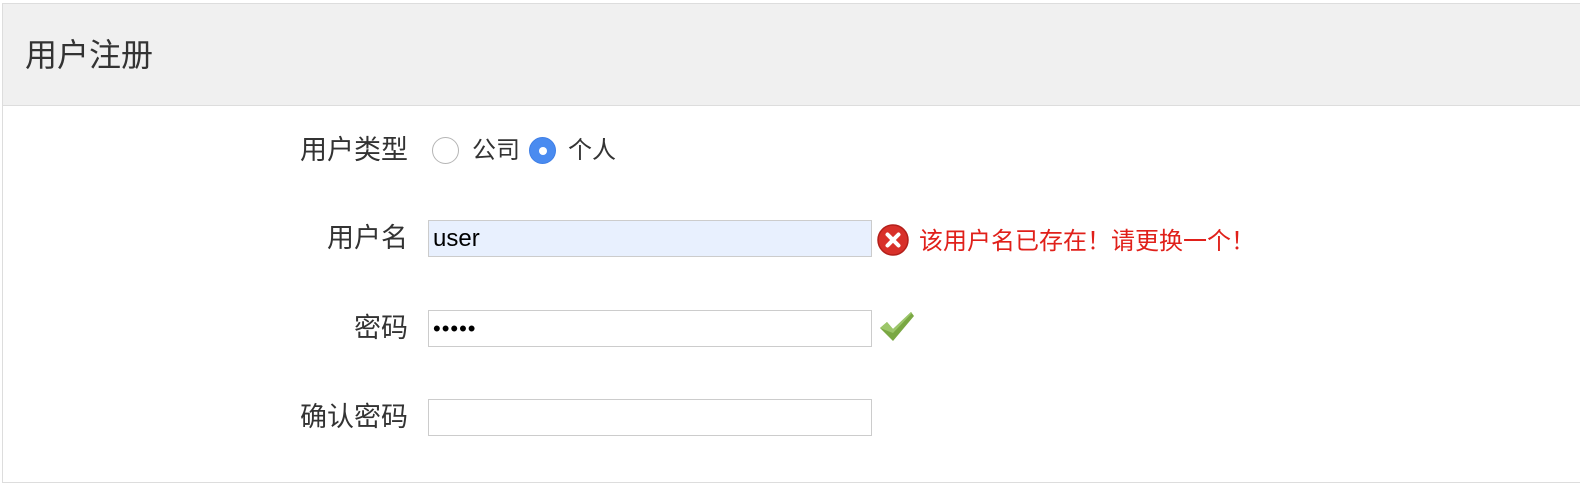 The width and height of the screenshot is (1580, 483). What do you see at coordinates (1087, 241) in the screenshot?
I see `username-error-message: 该用户名已存在！请更换一个！` at bounding box center [1087, 241].